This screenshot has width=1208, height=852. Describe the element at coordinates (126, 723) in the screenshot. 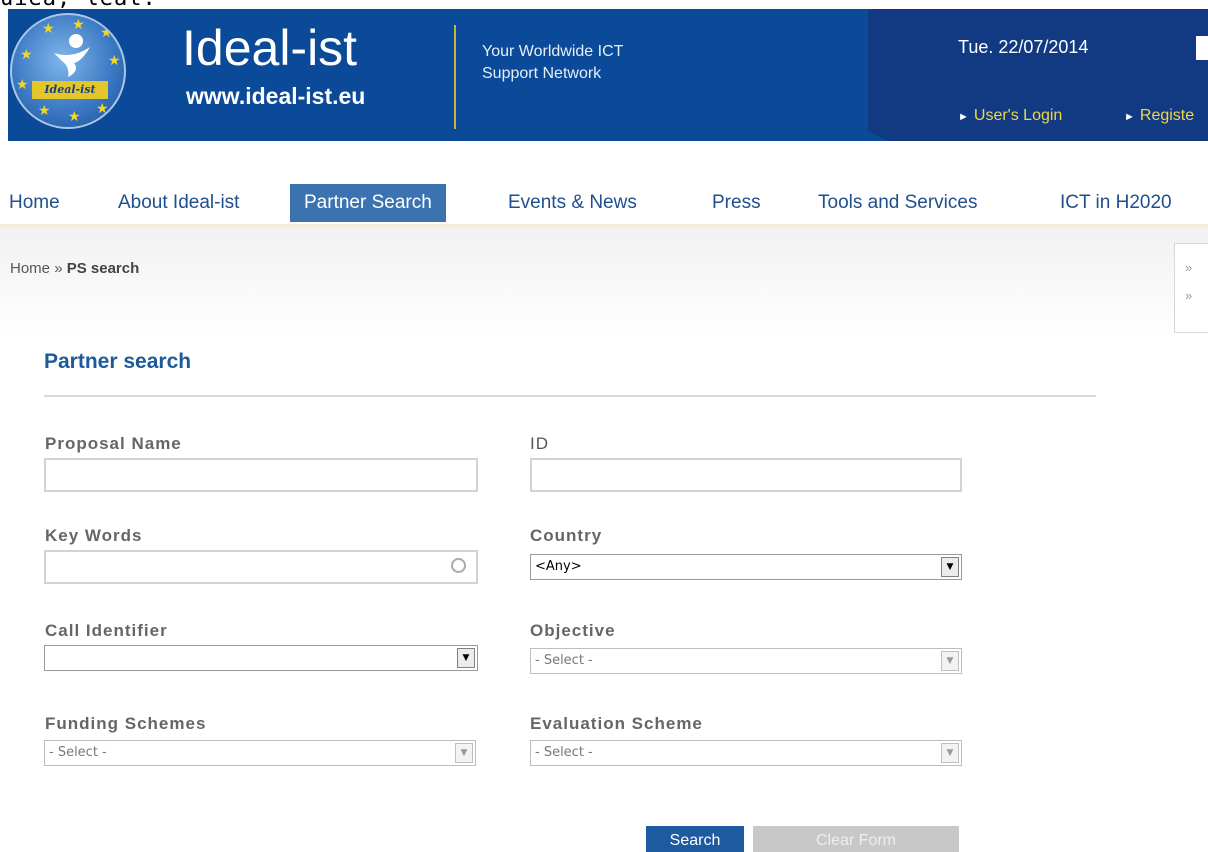

I see `funding-schemes-label: Funding Schemes` at that location.